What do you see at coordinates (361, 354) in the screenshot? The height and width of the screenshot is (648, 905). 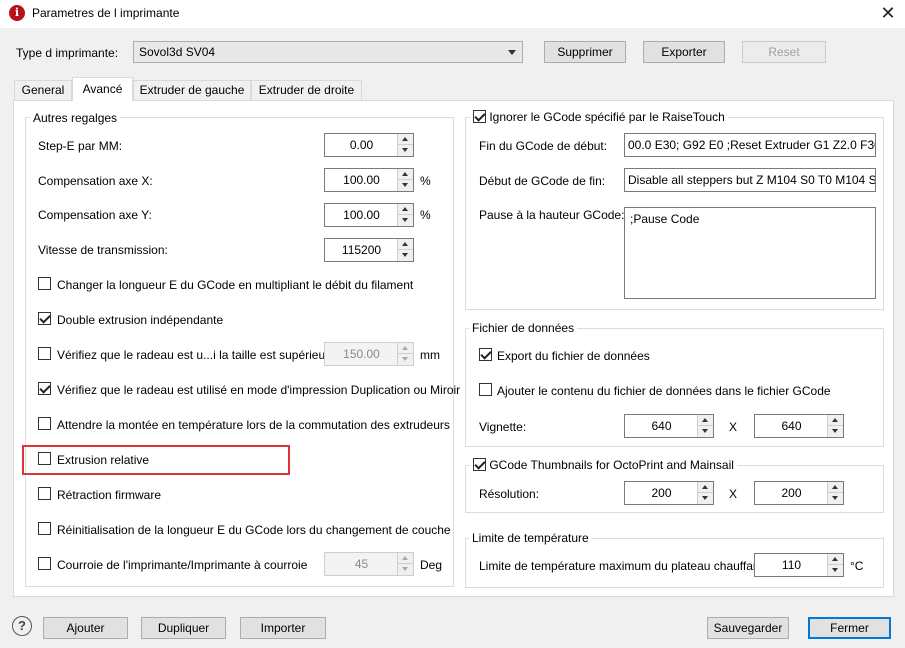 I see `raft-size-value: 150.00` at bounding box center [361, 354].